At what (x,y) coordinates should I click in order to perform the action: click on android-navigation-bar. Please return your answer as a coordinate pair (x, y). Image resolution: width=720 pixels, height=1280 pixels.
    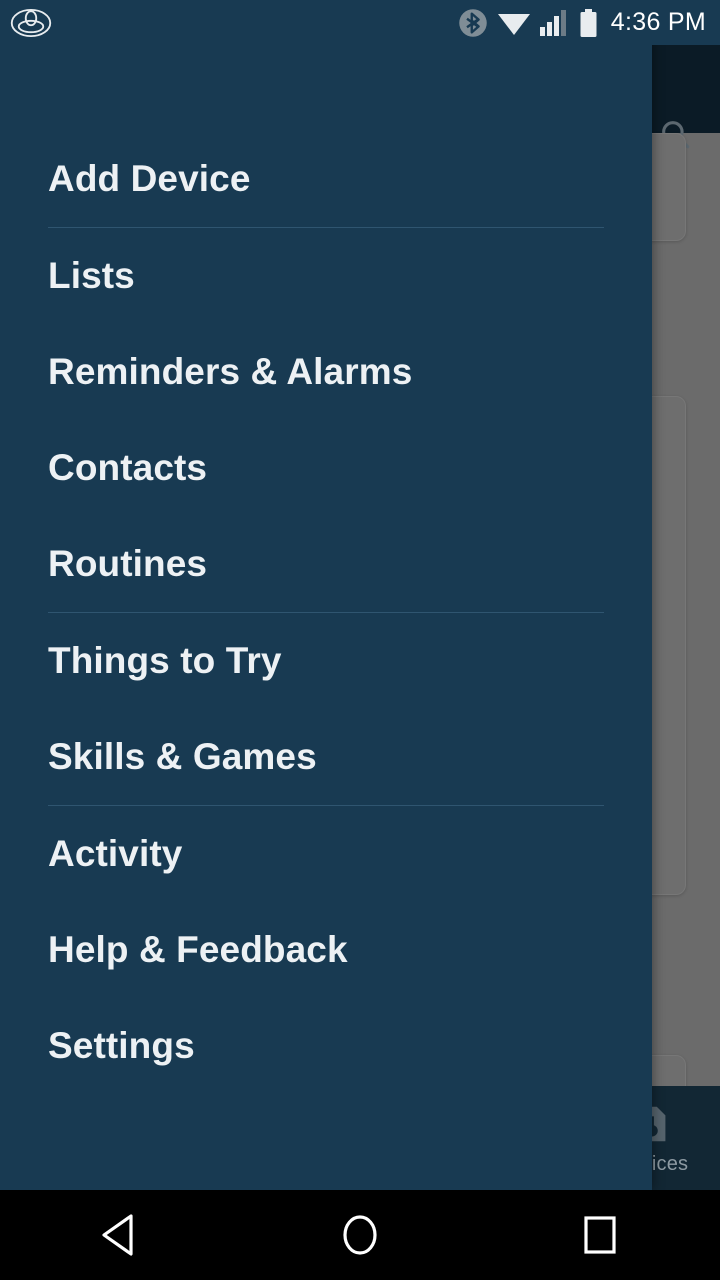
    Looking at the image, I should click on (360, 1235).